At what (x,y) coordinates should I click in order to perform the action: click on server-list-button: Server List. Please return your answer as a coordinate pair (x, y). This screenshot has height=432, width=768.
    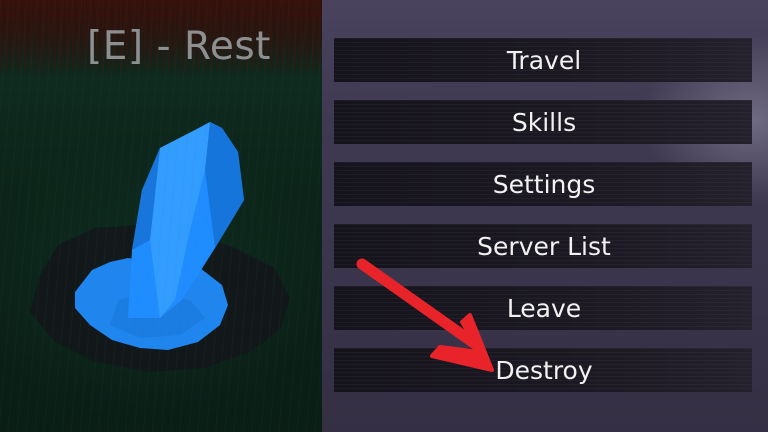
    Looking at the image, I should click on (543, 246).